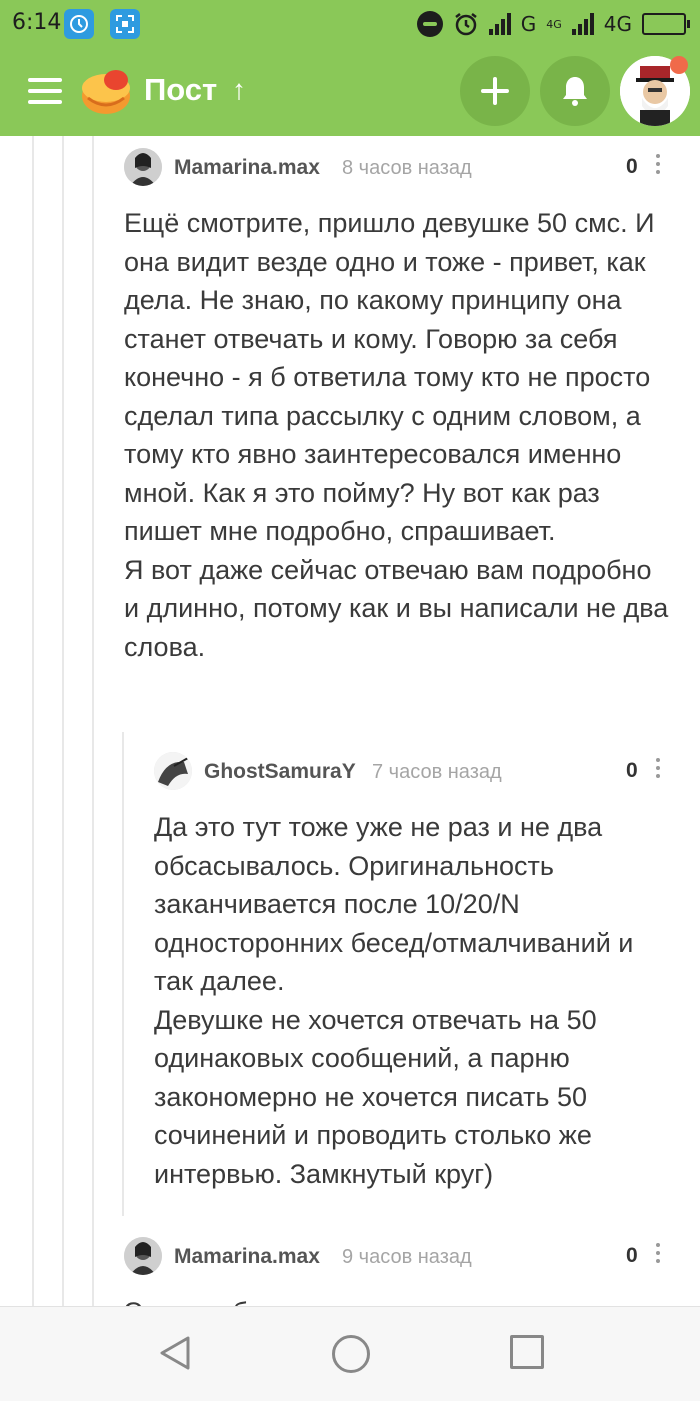 The width and height of the screenshot is (700, 1401). I want to click on hamburger-icon, so click(45, 91).